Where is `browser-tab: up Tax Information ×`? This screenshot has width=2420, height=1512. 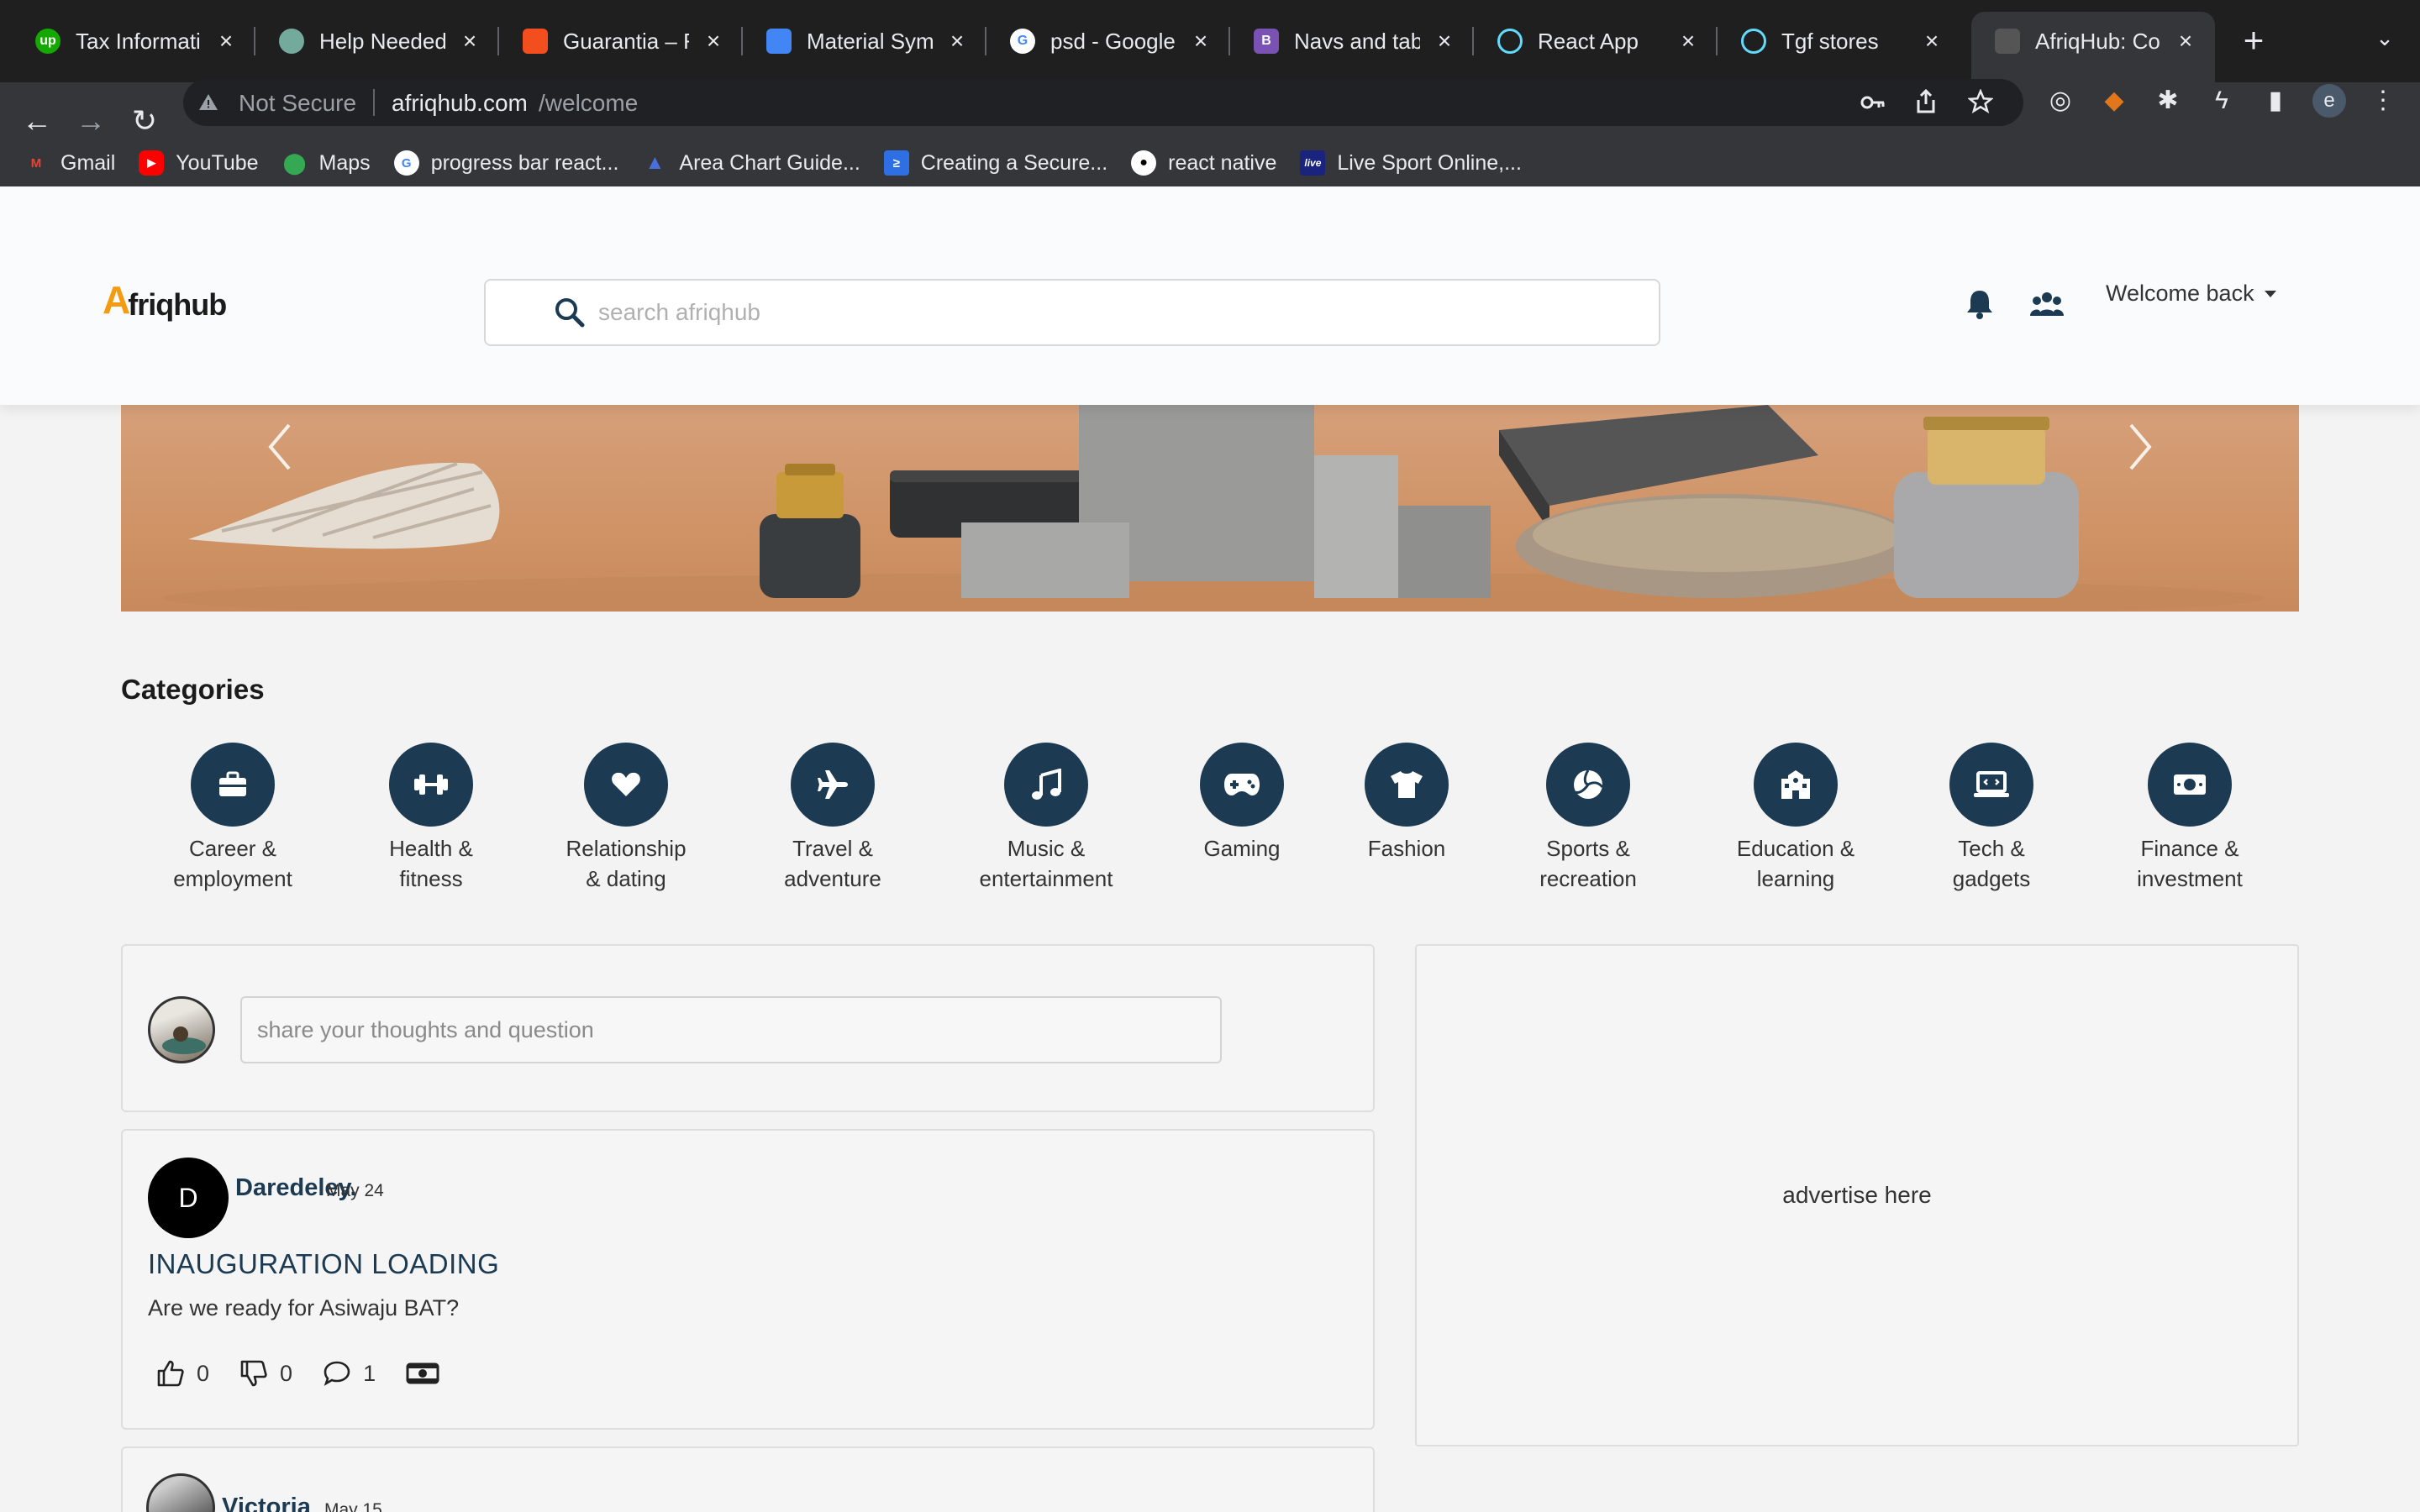
browser-tab: up Tax Information × is located at coordinates (133, 41).